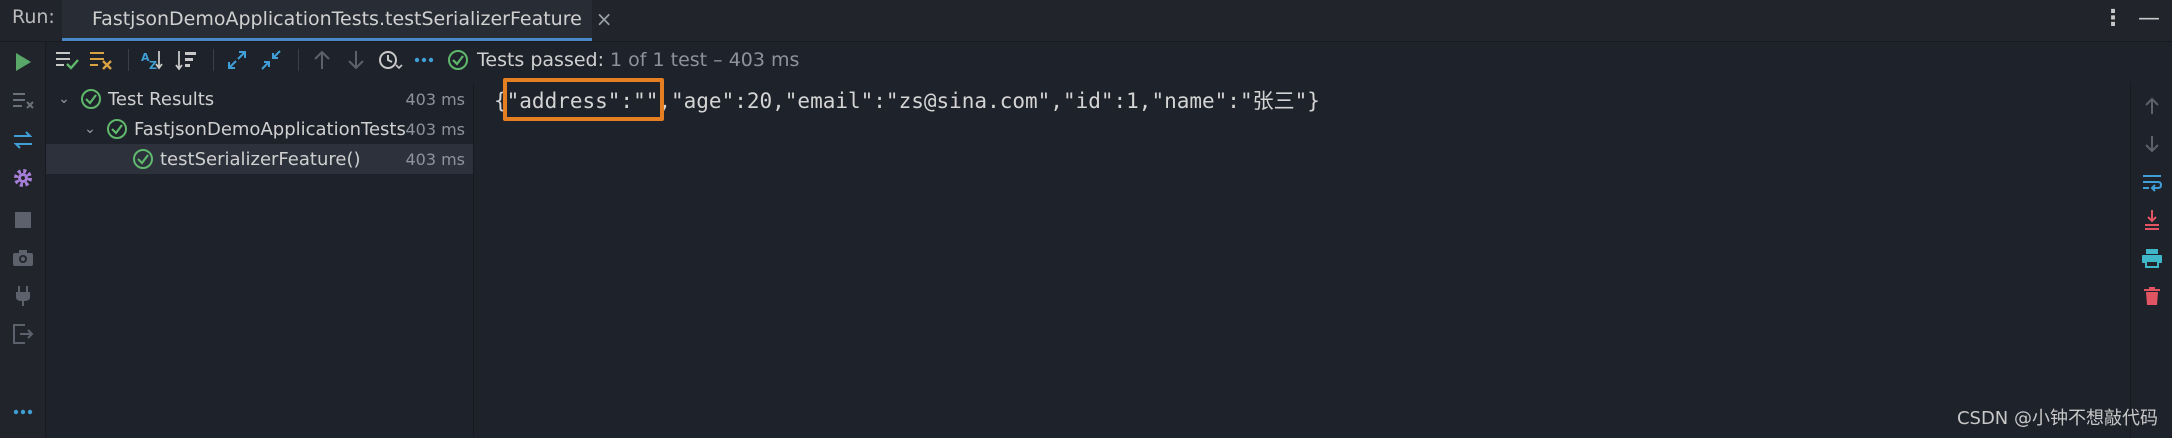  What do you see at coordinates (2152, 144) in the screenshot?
I see `down-arrow-icon` at bounding box center [2152, 144].